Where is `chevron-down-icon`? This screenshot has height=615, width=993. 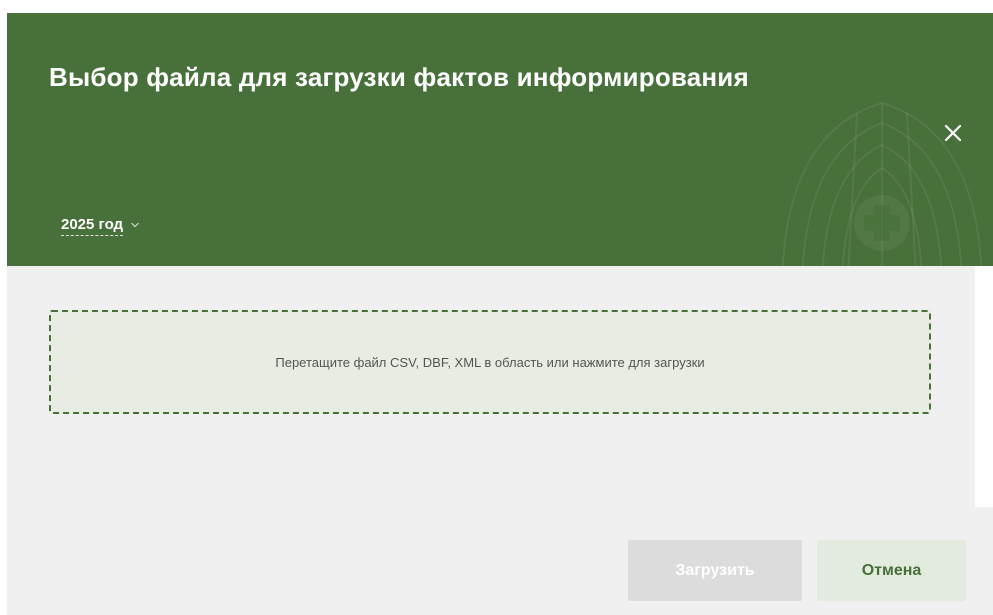 chevron-down-icon is located at coordinates (135, 225).